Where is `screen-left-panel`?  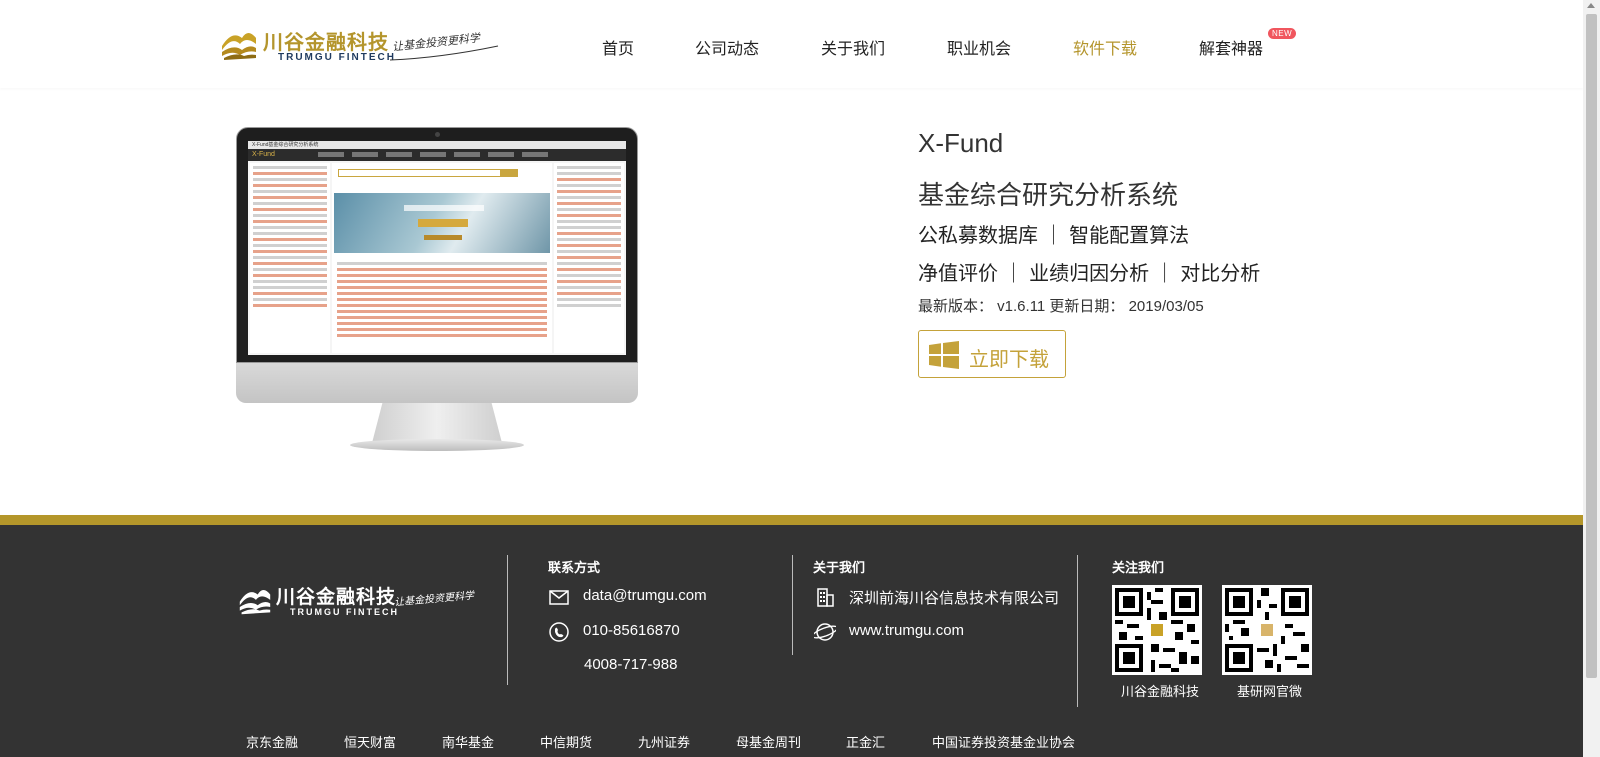
screen-left-panel is located at coordinates (290, 258).